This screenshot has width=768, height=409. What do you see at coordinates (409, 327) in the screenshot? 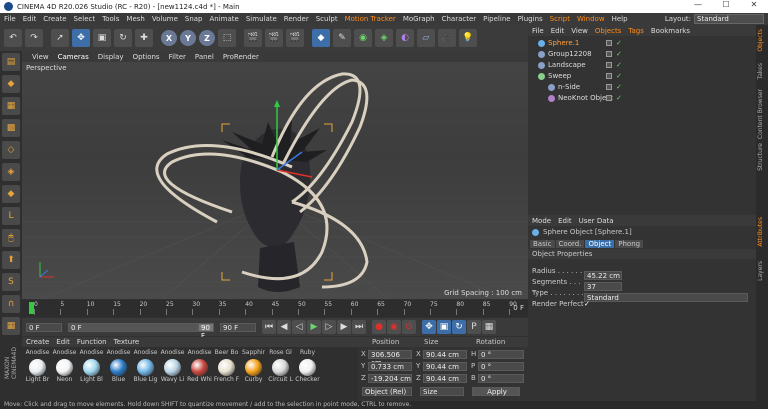
I see `keyframe-selection-icon: ⊙` at bounding box center [409, 327].